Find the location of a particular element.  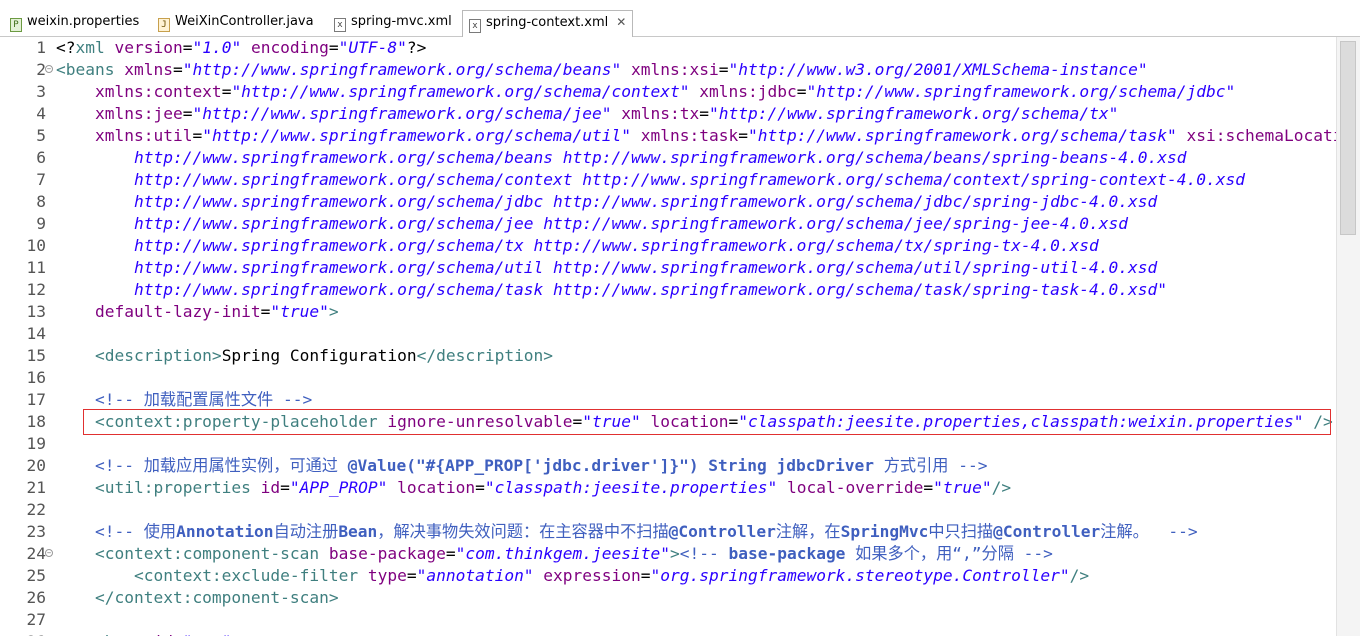

code-text: default-lazy-init="true"> is located at coordinates (197, 312).